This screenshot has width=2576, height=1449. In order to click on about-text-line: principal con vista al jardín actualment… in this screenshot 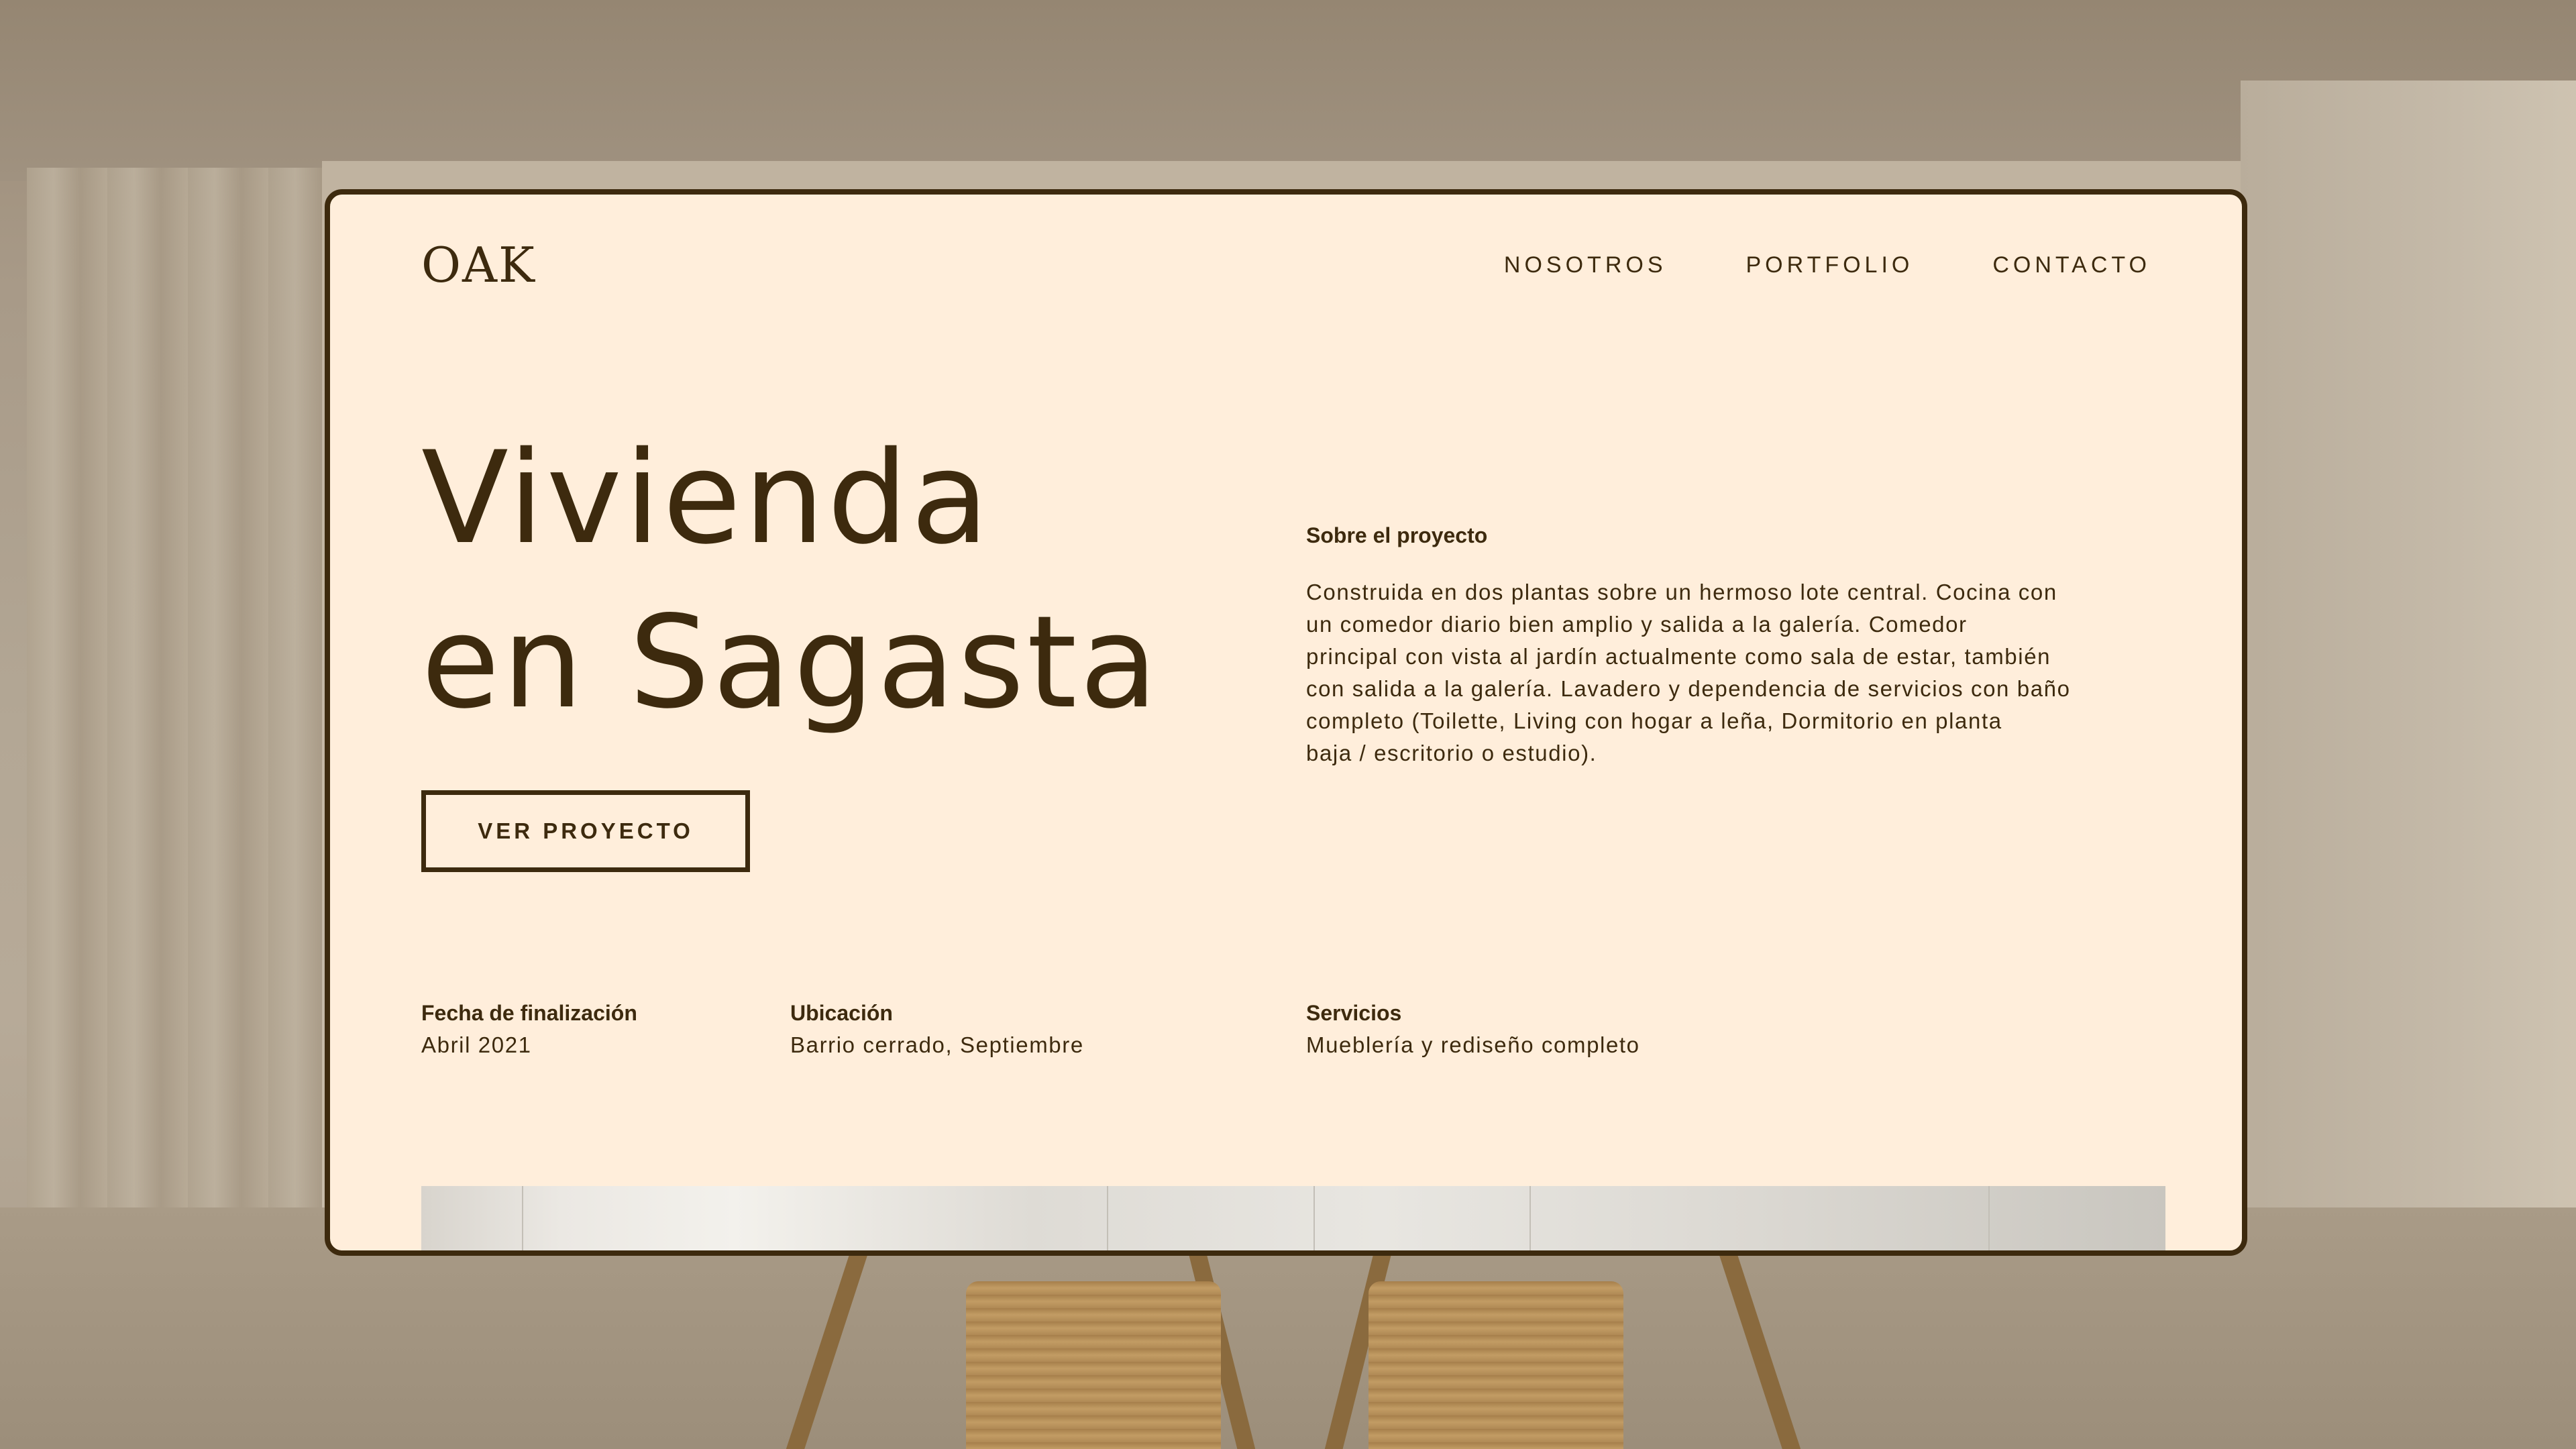, I will do `click(1678, 656)`.